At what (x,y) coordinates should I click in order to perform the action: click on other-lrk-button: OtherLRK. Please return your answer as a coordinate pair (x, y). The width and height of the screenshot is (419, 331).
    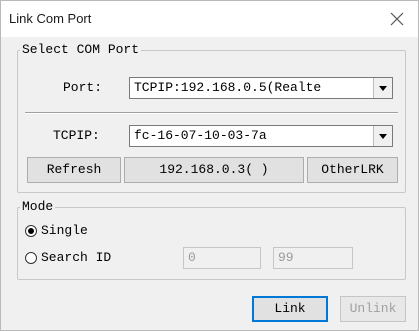
    Looking at the image, I should click on (352, 170).